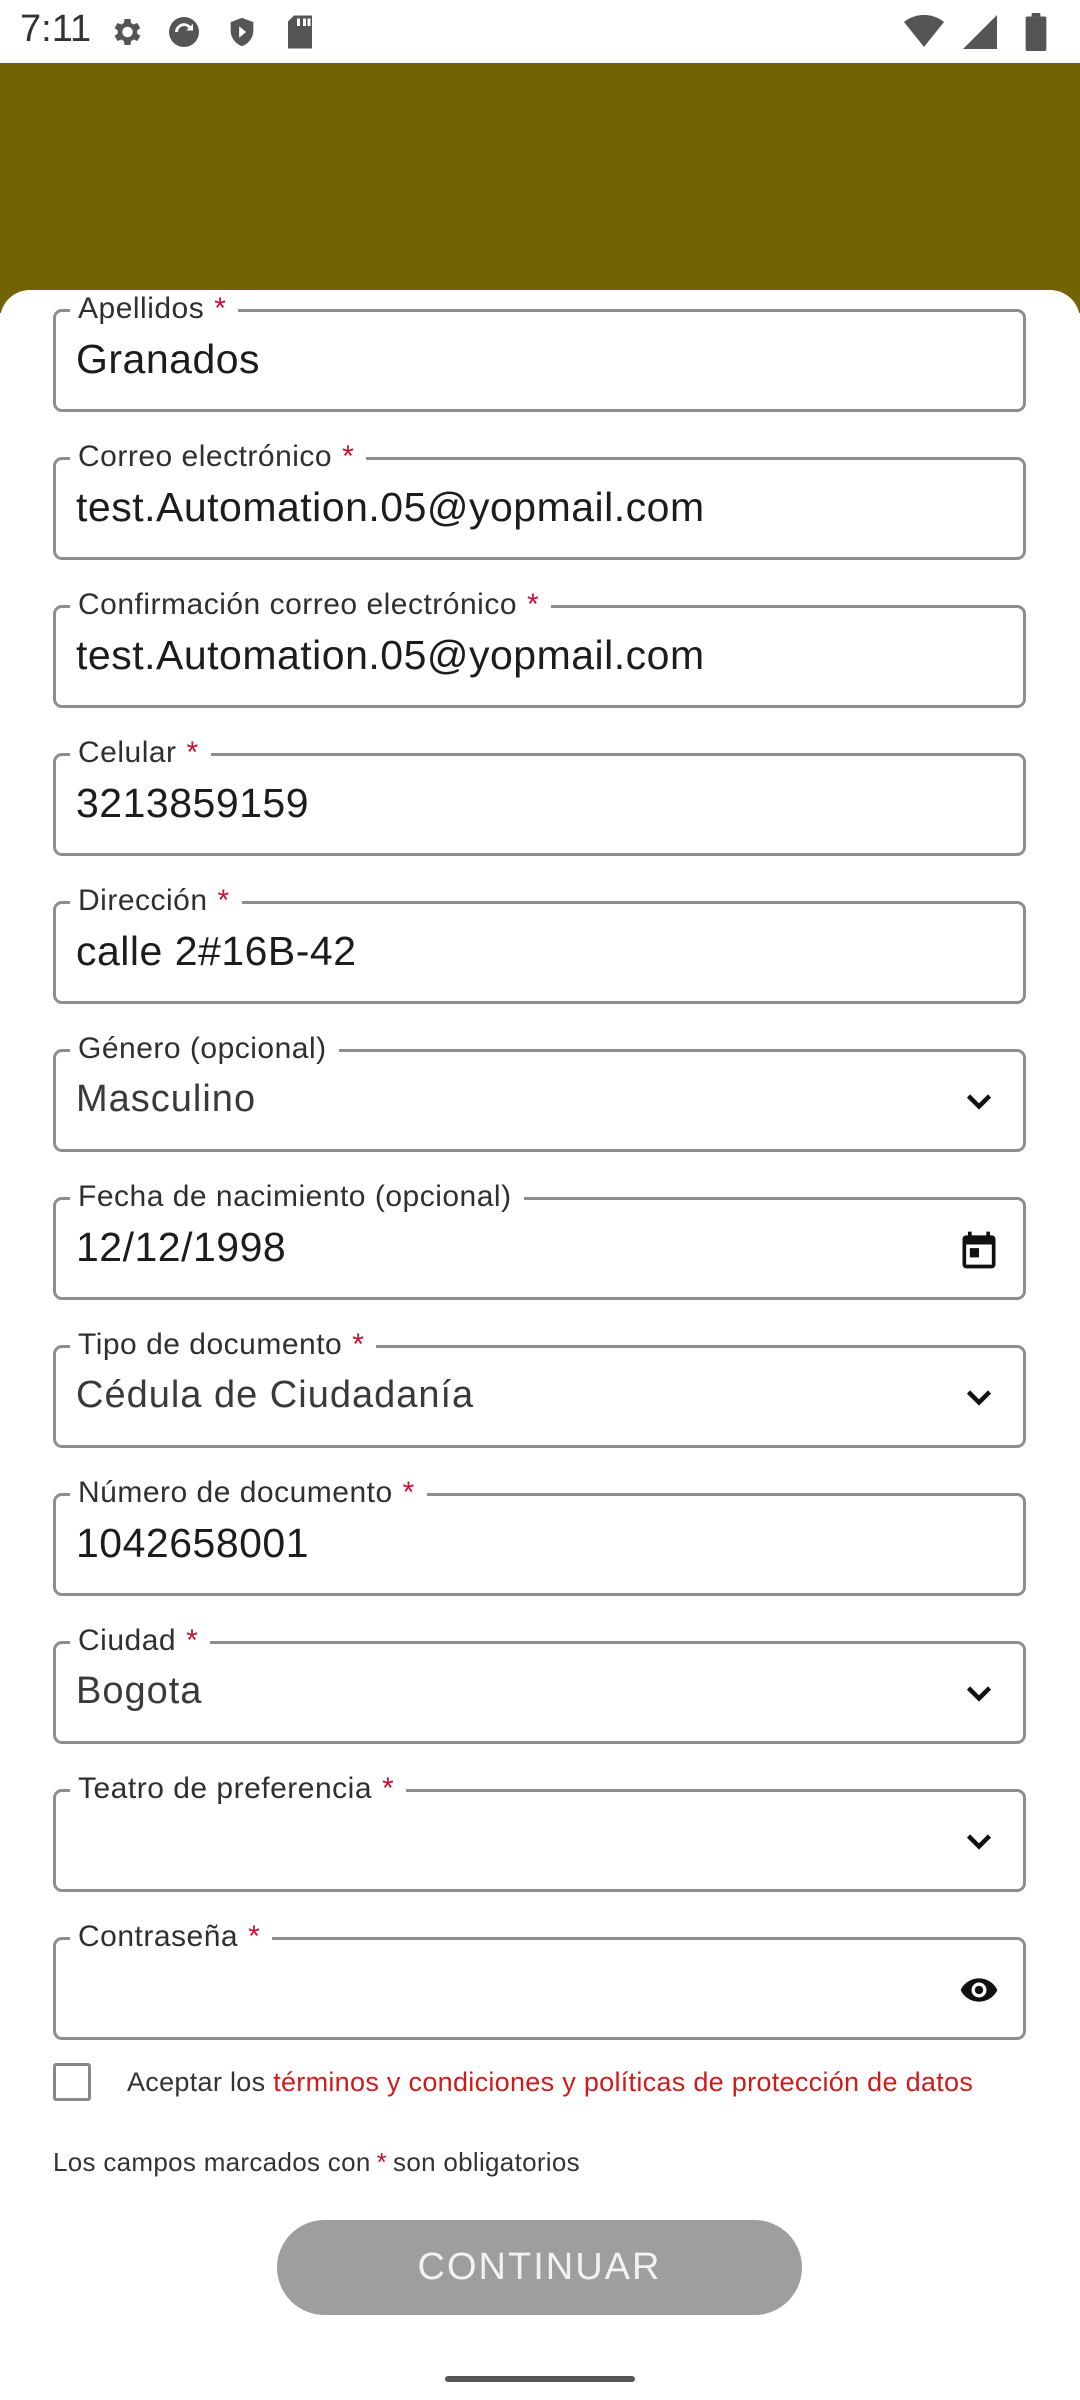 Image resolution: width=1080 pixels, height=2400 pixels. What do you see at coordinates (140, 1641) in the screenshot?
I see `city-label: Ciudad *` at bounding box center [140, 1641].